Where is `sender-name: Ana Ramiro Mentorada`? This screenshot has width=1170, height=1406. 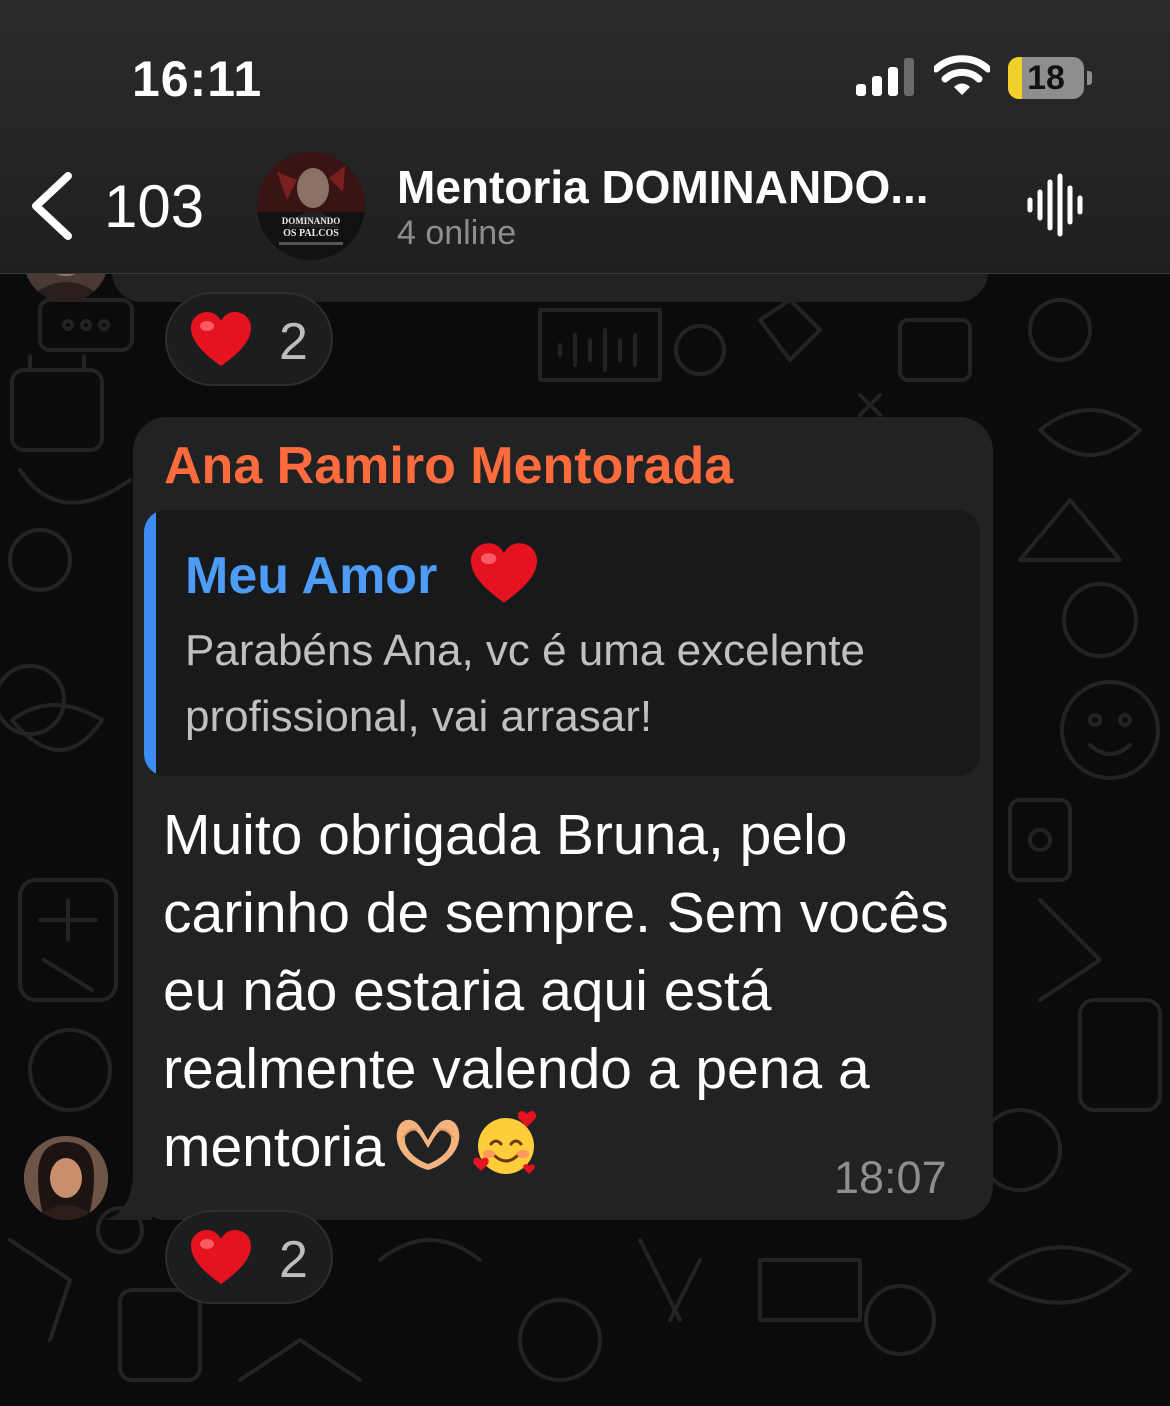 sender-name: Ana Ramiro Mentorada is located at coordinates (448, 466).